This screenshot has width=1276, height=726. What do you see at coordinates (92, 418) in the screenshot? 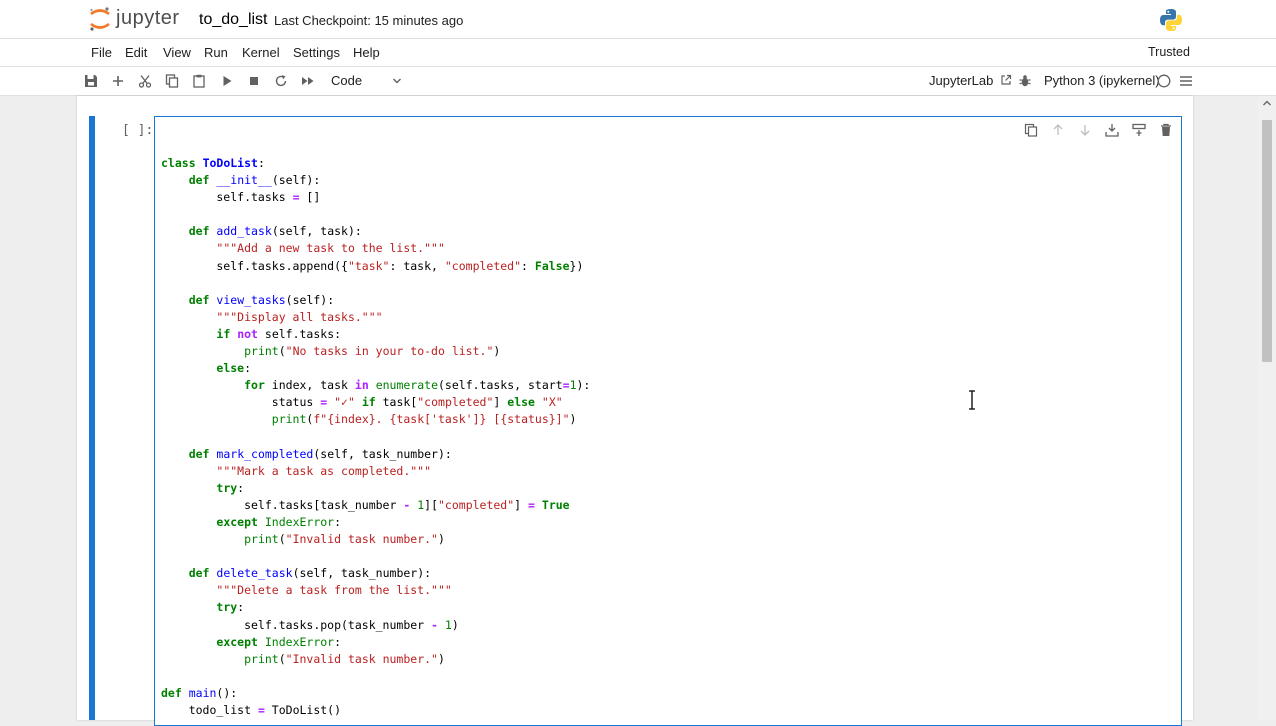
I see `cell-collapser` at bounding box center [92, 418].